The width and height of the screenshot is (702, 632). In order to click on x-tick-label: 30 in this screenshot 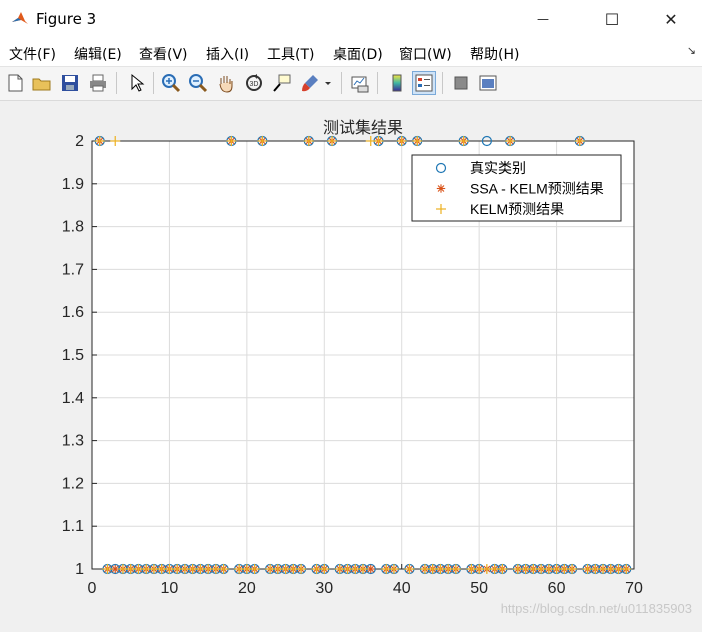, I will do `click(324, 588)`.